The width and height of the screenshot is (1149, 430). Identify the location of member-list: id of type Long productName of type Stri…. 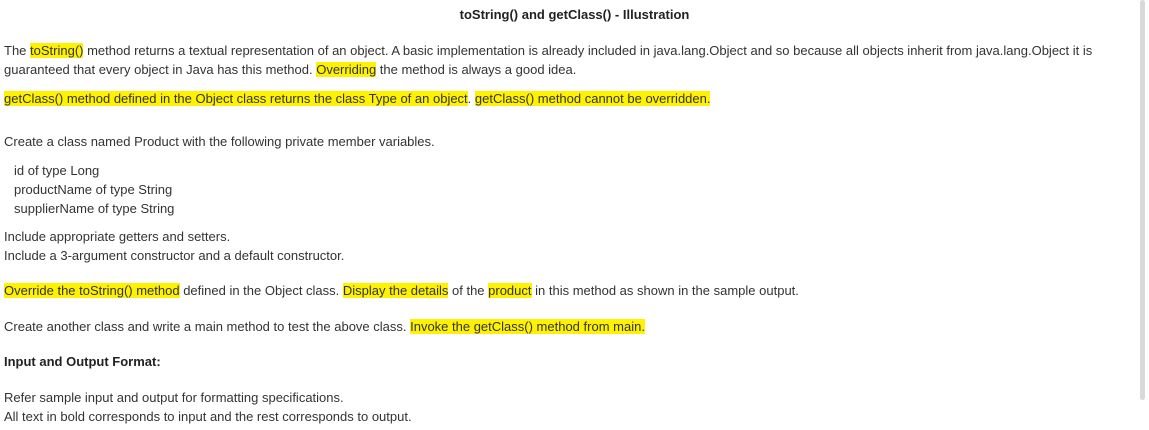
(581, 189).